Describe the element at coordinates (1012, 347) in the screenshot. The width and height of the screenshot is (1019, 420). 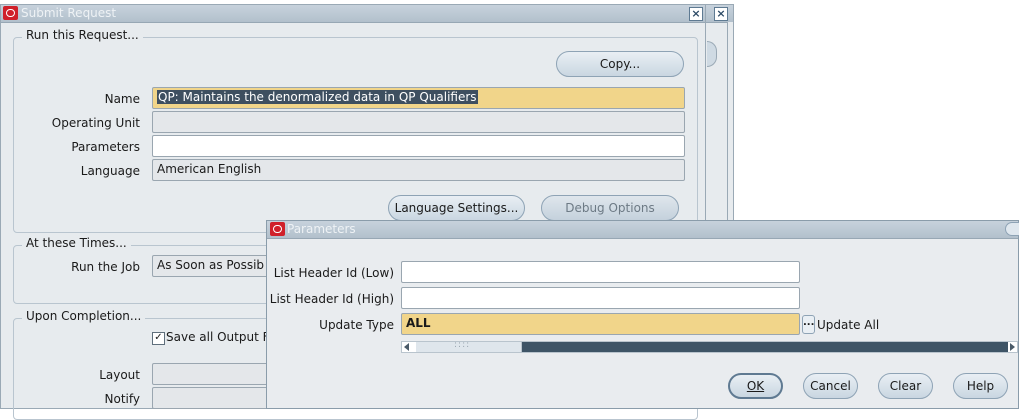
I see `scroll-right-arrow-icon` at that location.